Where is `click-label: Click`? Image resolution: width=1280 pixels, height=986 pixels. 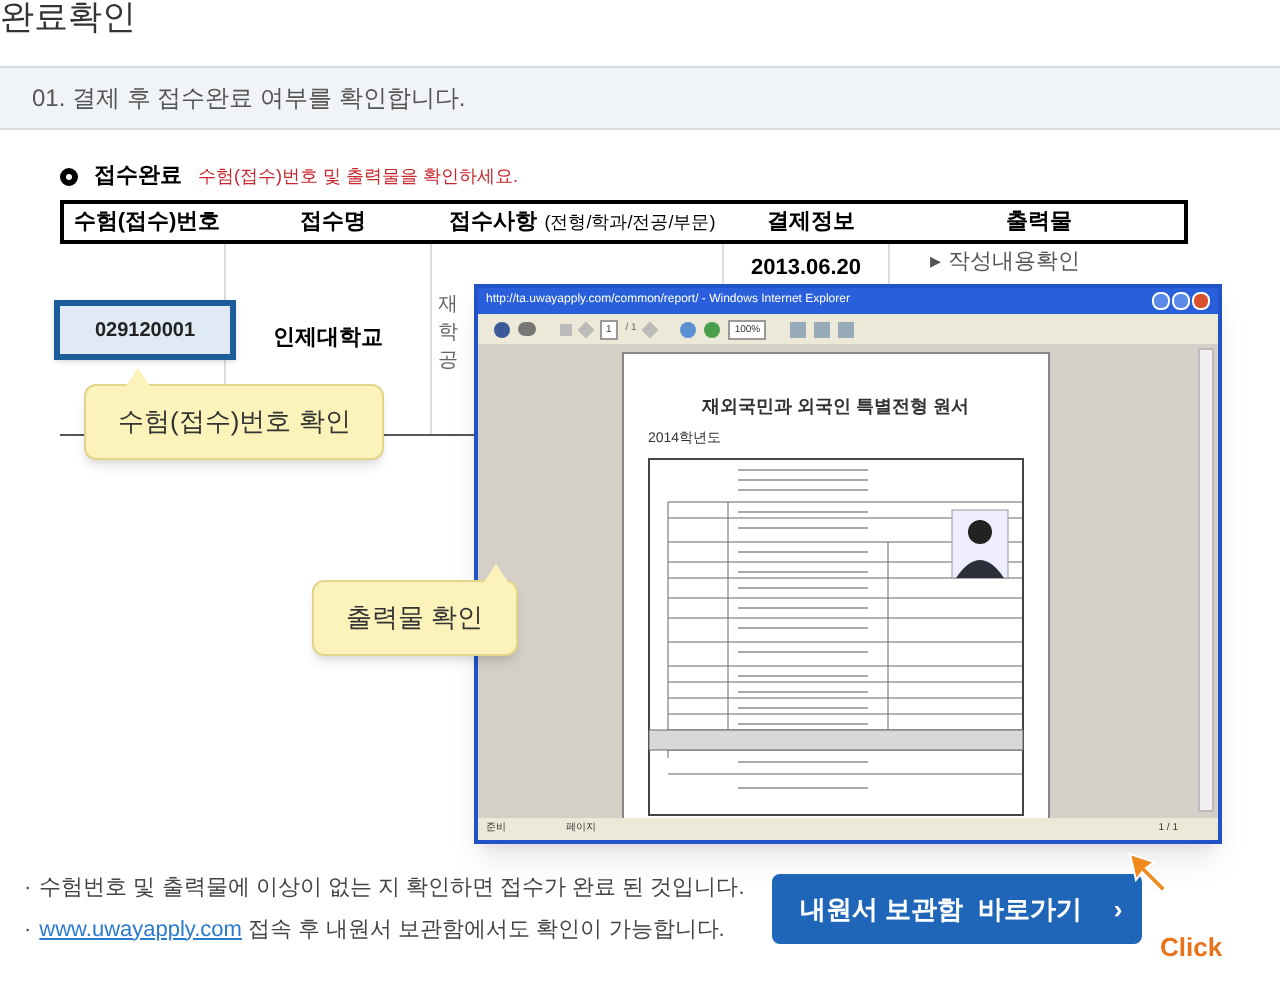 click-label: Click is located at coordinates (1191, 948).